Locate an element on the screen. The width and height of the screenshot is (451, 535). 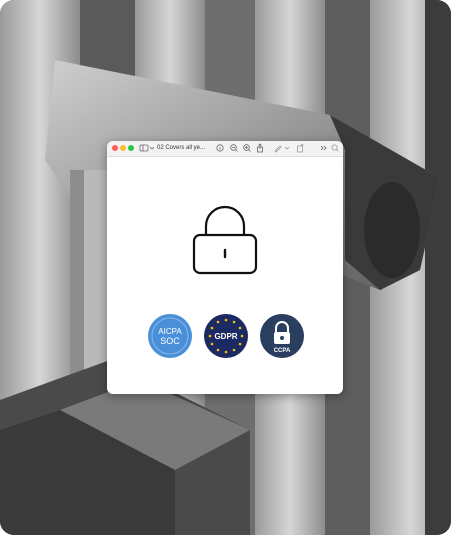
ccpa-label: CCPA is located at coordinates (282, 351).